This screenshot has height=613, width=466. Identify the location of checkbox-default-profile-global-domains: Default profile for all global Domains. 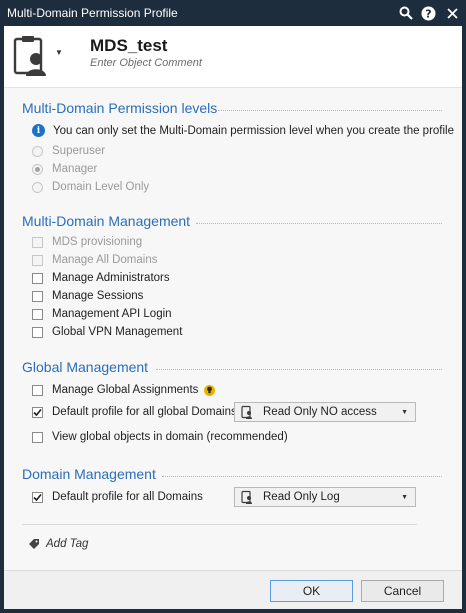
(134, 412).